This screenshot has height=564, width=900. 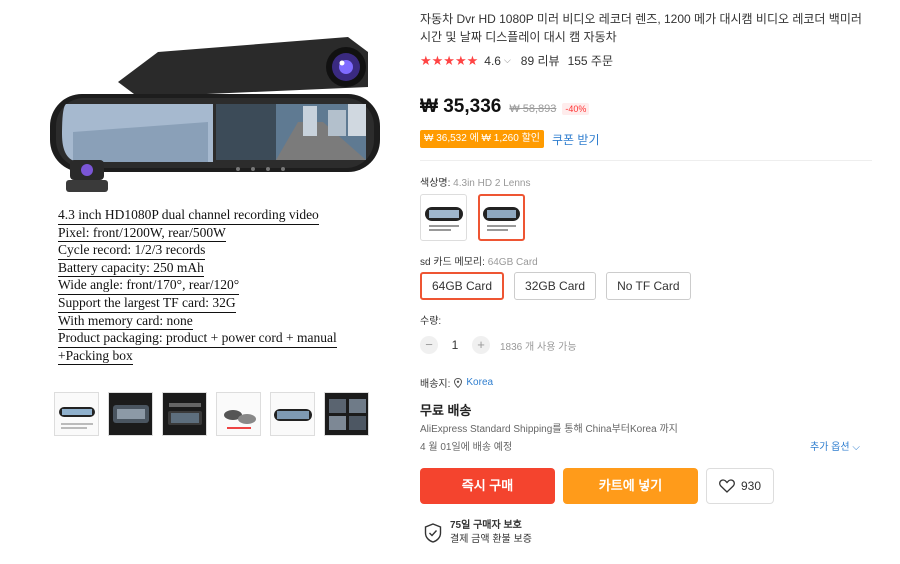 I want to click on price-row: ₩ 35,336 ₩ 58,893 -40%, so click(x=505, y=107).